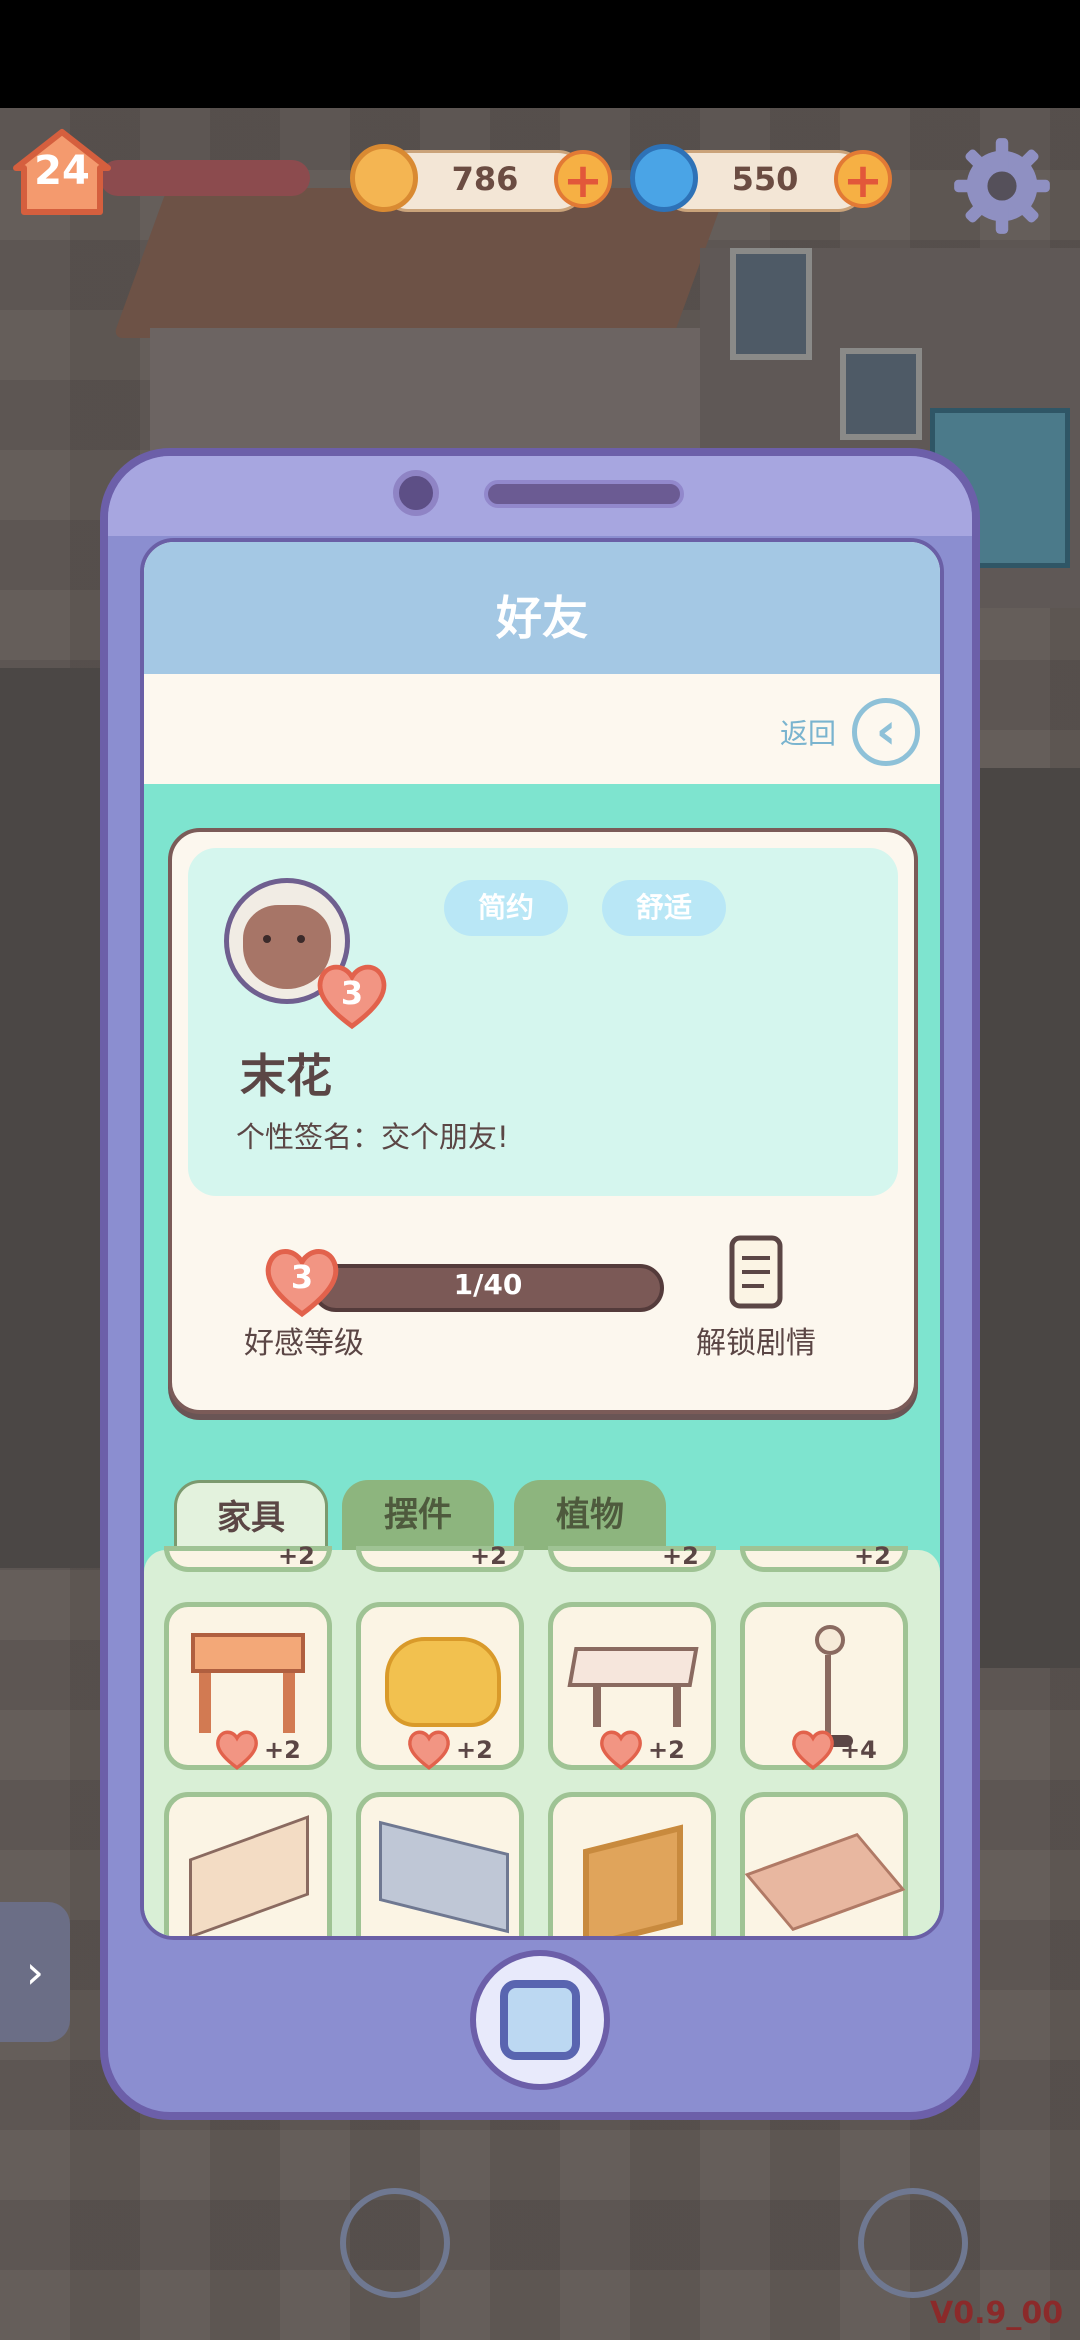 Image resolution: width=1080 pixels, height=2340 pixels. Describe the element at coordinates (542, 1739) in the screenshot. I see `item-grid: +2 +2 +2 +2 +2 +2 +2 +4` at that location.